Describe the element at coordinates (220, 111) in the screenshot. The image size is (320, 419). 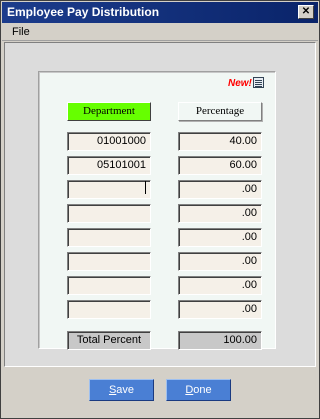
I see `percentage-header: Percentage` at that location.